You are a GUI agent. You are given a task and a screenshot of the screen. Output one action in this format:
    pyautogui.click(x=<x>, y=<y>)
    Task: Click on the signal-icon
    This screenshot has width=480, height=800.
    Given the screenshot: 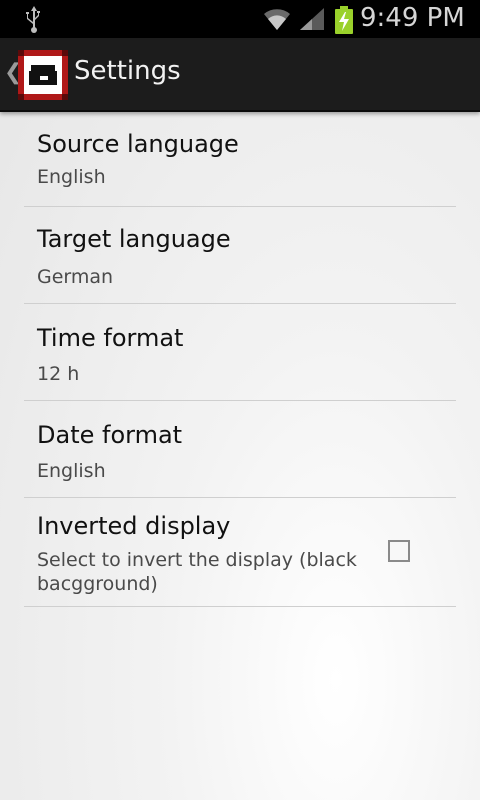 What is the action you would take?
    pyautogui.click(x=312, y=21)
    